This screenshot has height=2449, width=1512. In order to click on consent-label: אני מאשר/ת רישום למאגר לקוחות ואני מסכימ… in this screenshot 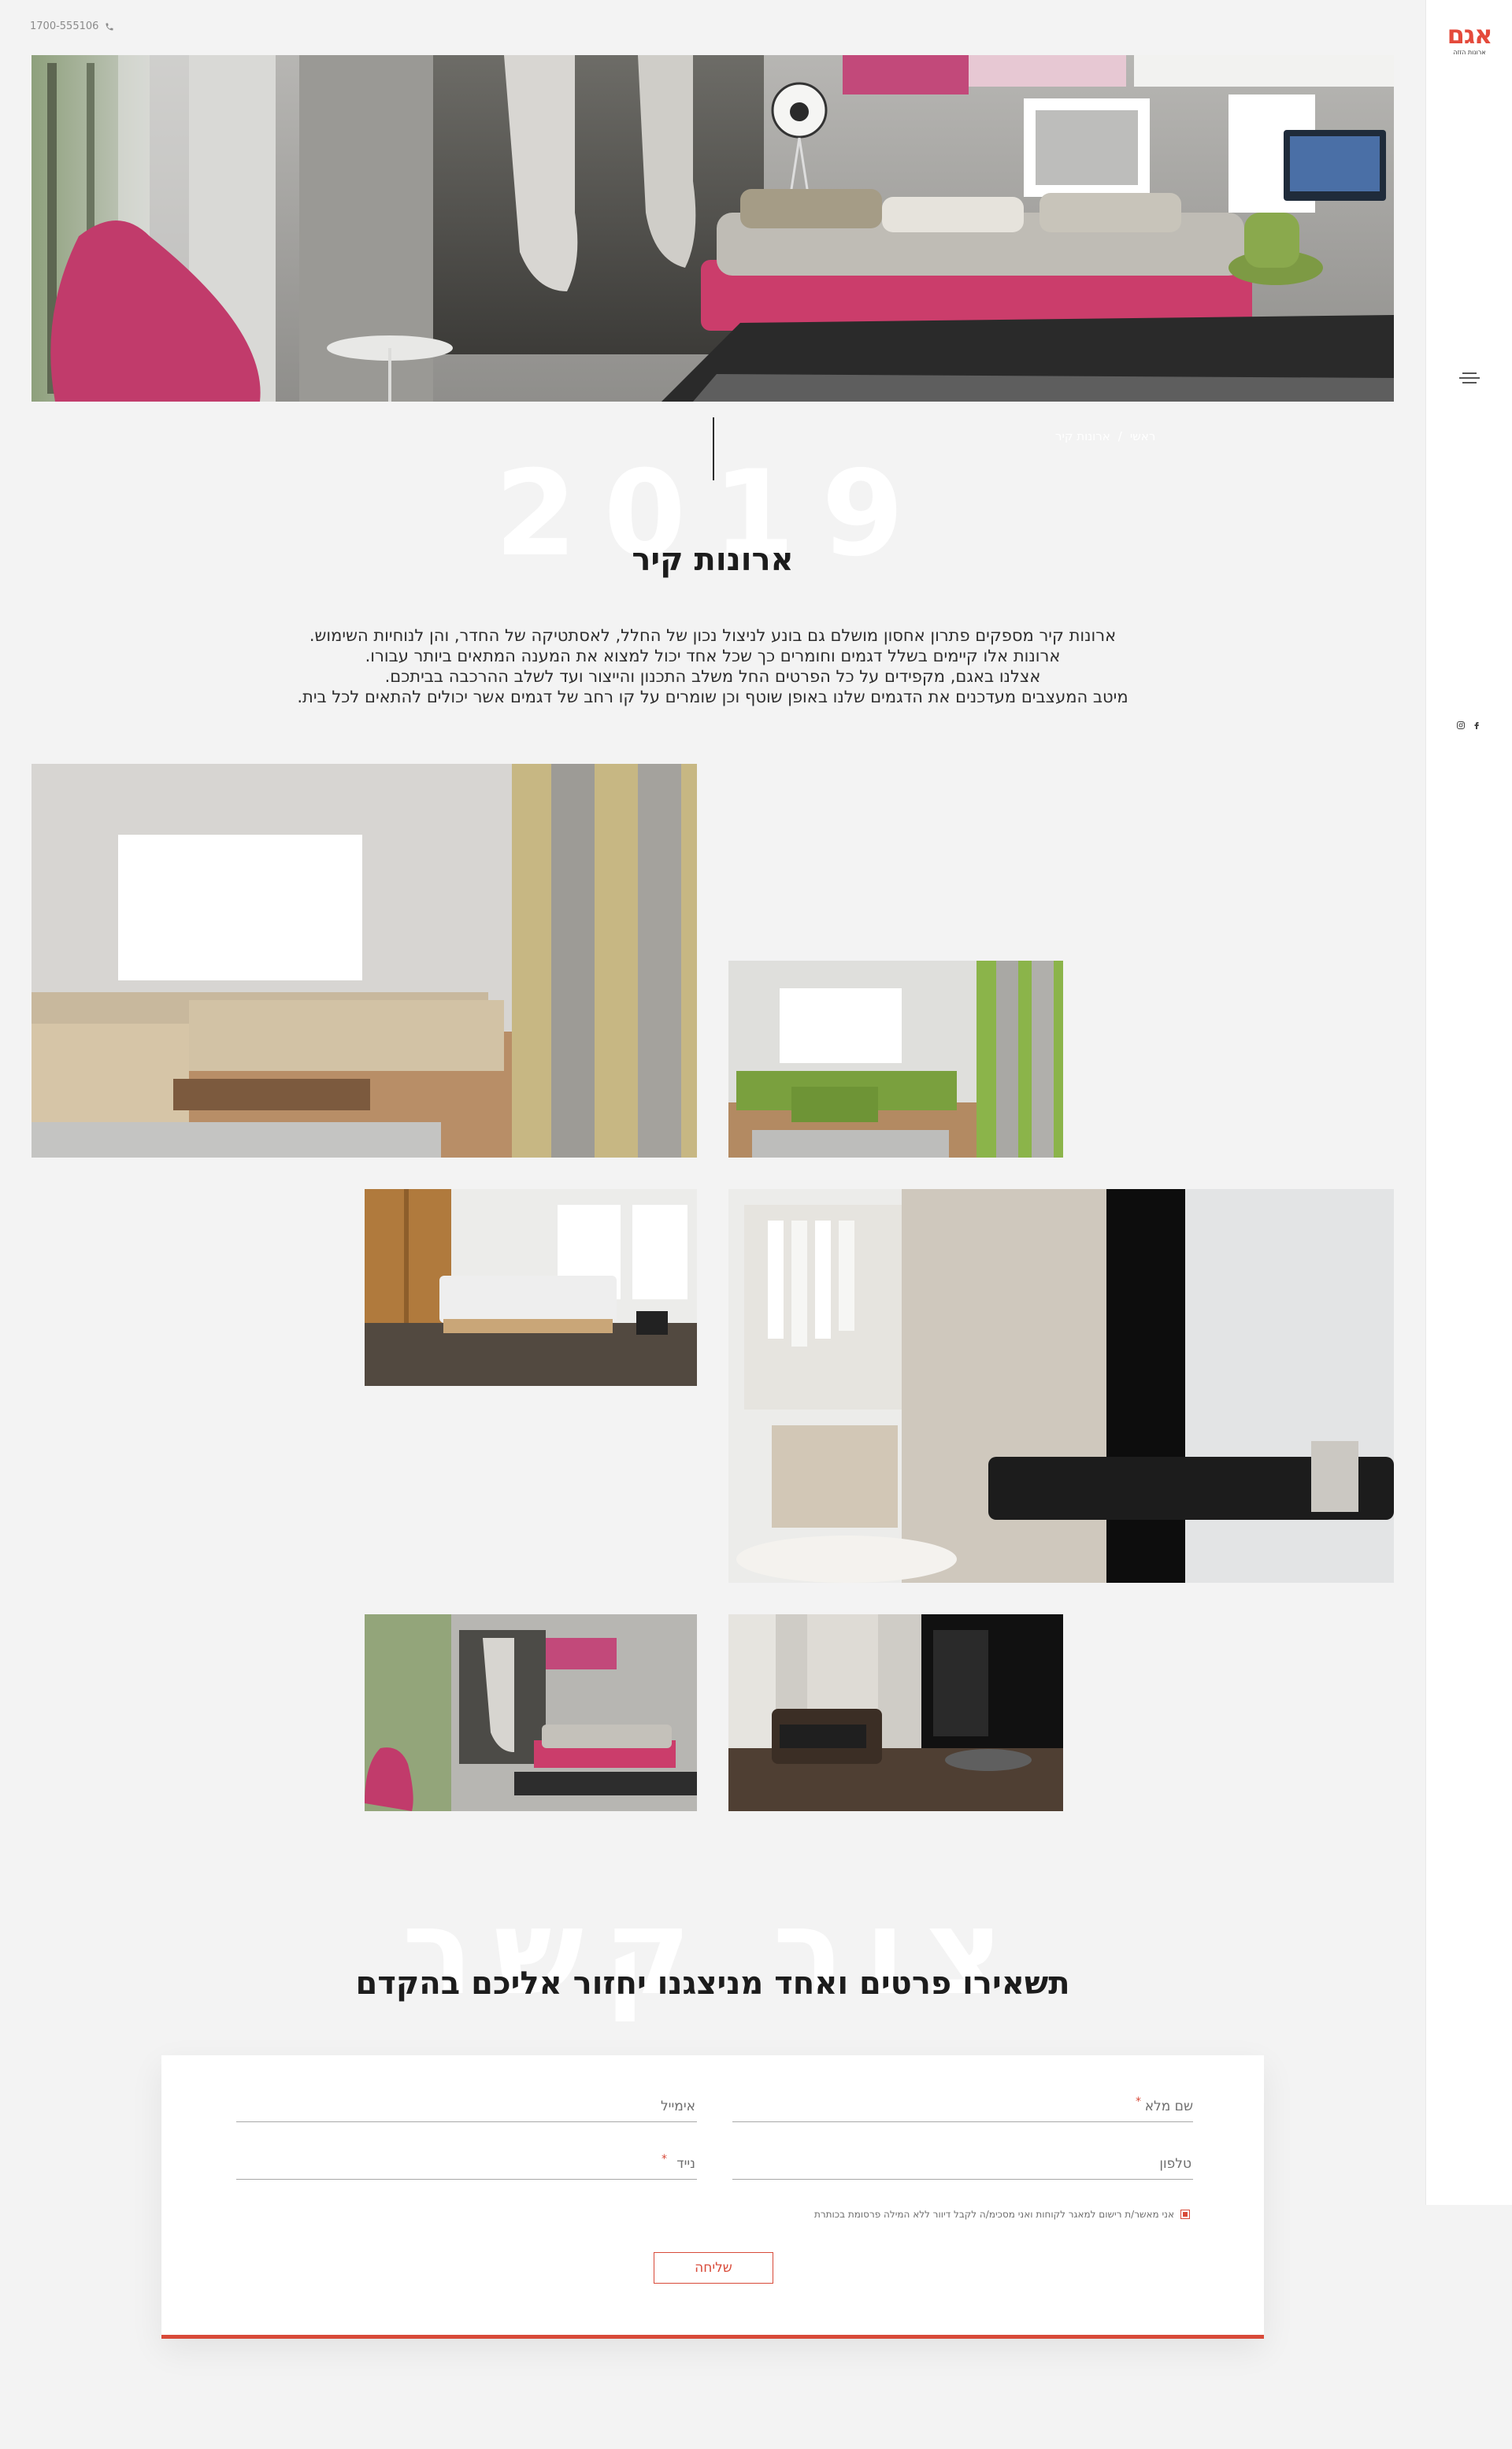, I will do `click(993, 2214)`.